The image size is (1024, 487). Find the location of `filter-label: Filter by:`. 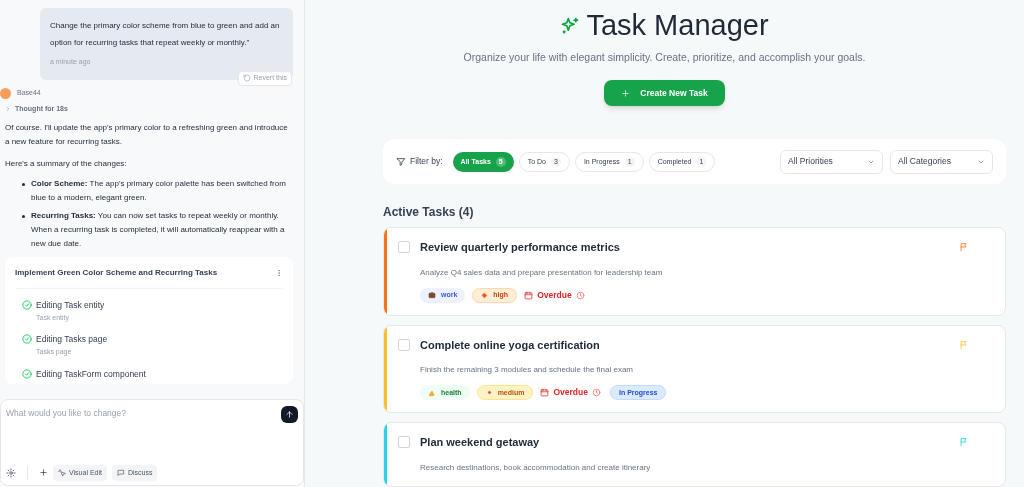

filter-label: Filter by: is located at coordinates (426, 162).